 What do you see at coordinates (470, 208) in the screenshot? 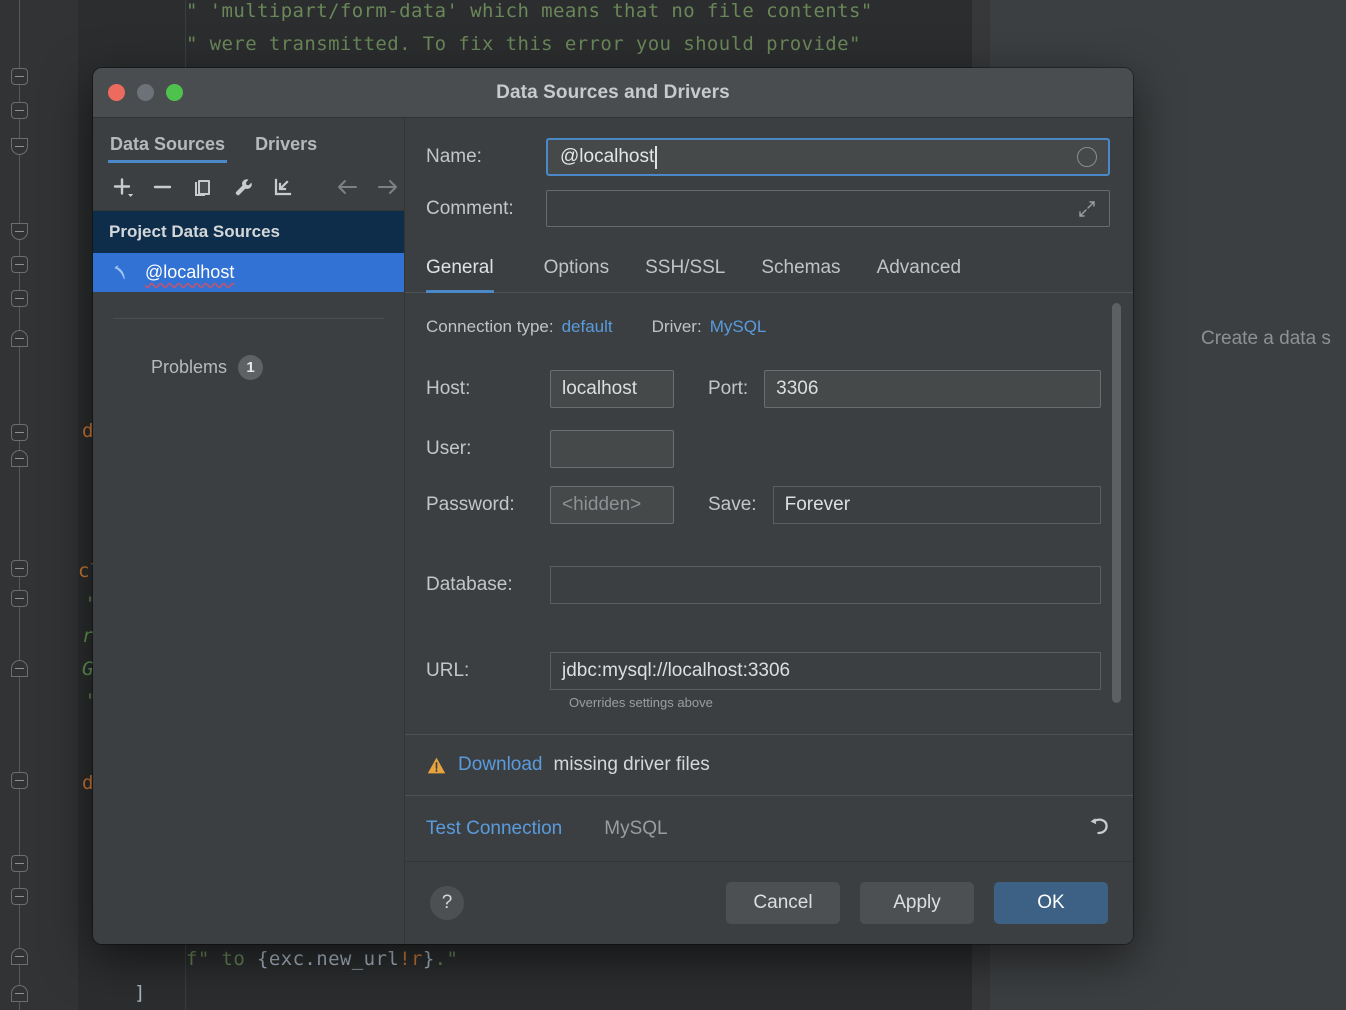
I see `comment-label: Comment:` at bounding box center [470, 208].